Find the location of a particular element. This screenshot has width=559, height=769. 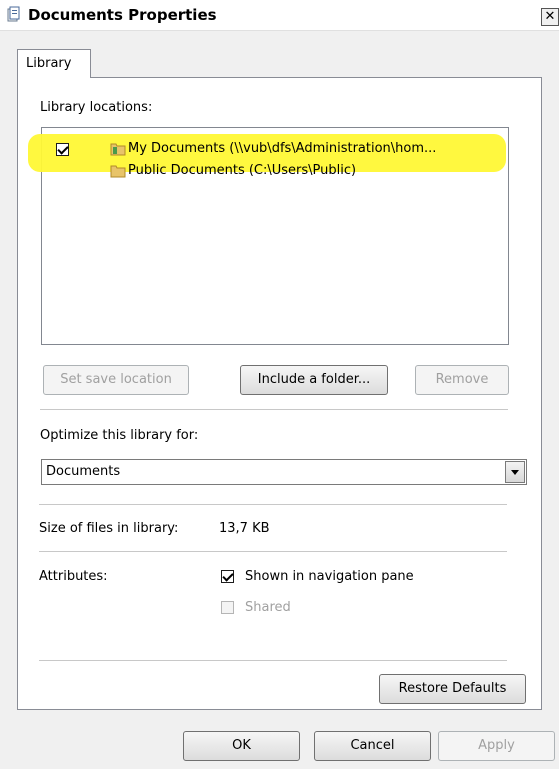

shown-in-nav-label: Shown in navigation pane is located at coordinates (329, 576).